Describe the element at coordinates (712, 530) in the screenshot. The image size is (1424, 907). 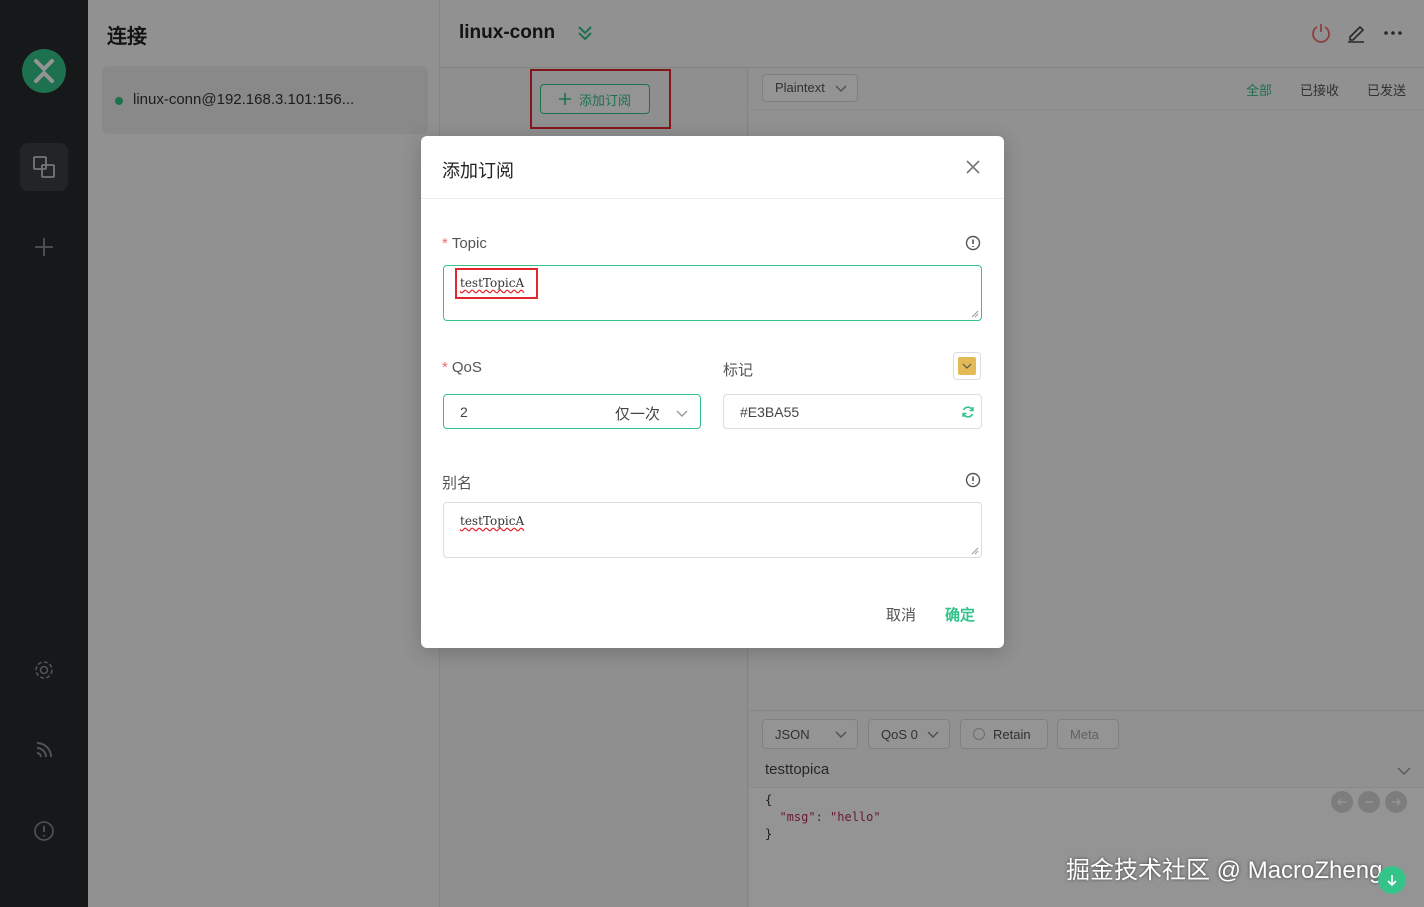
I see `alias-input: testTopicA` at that location.